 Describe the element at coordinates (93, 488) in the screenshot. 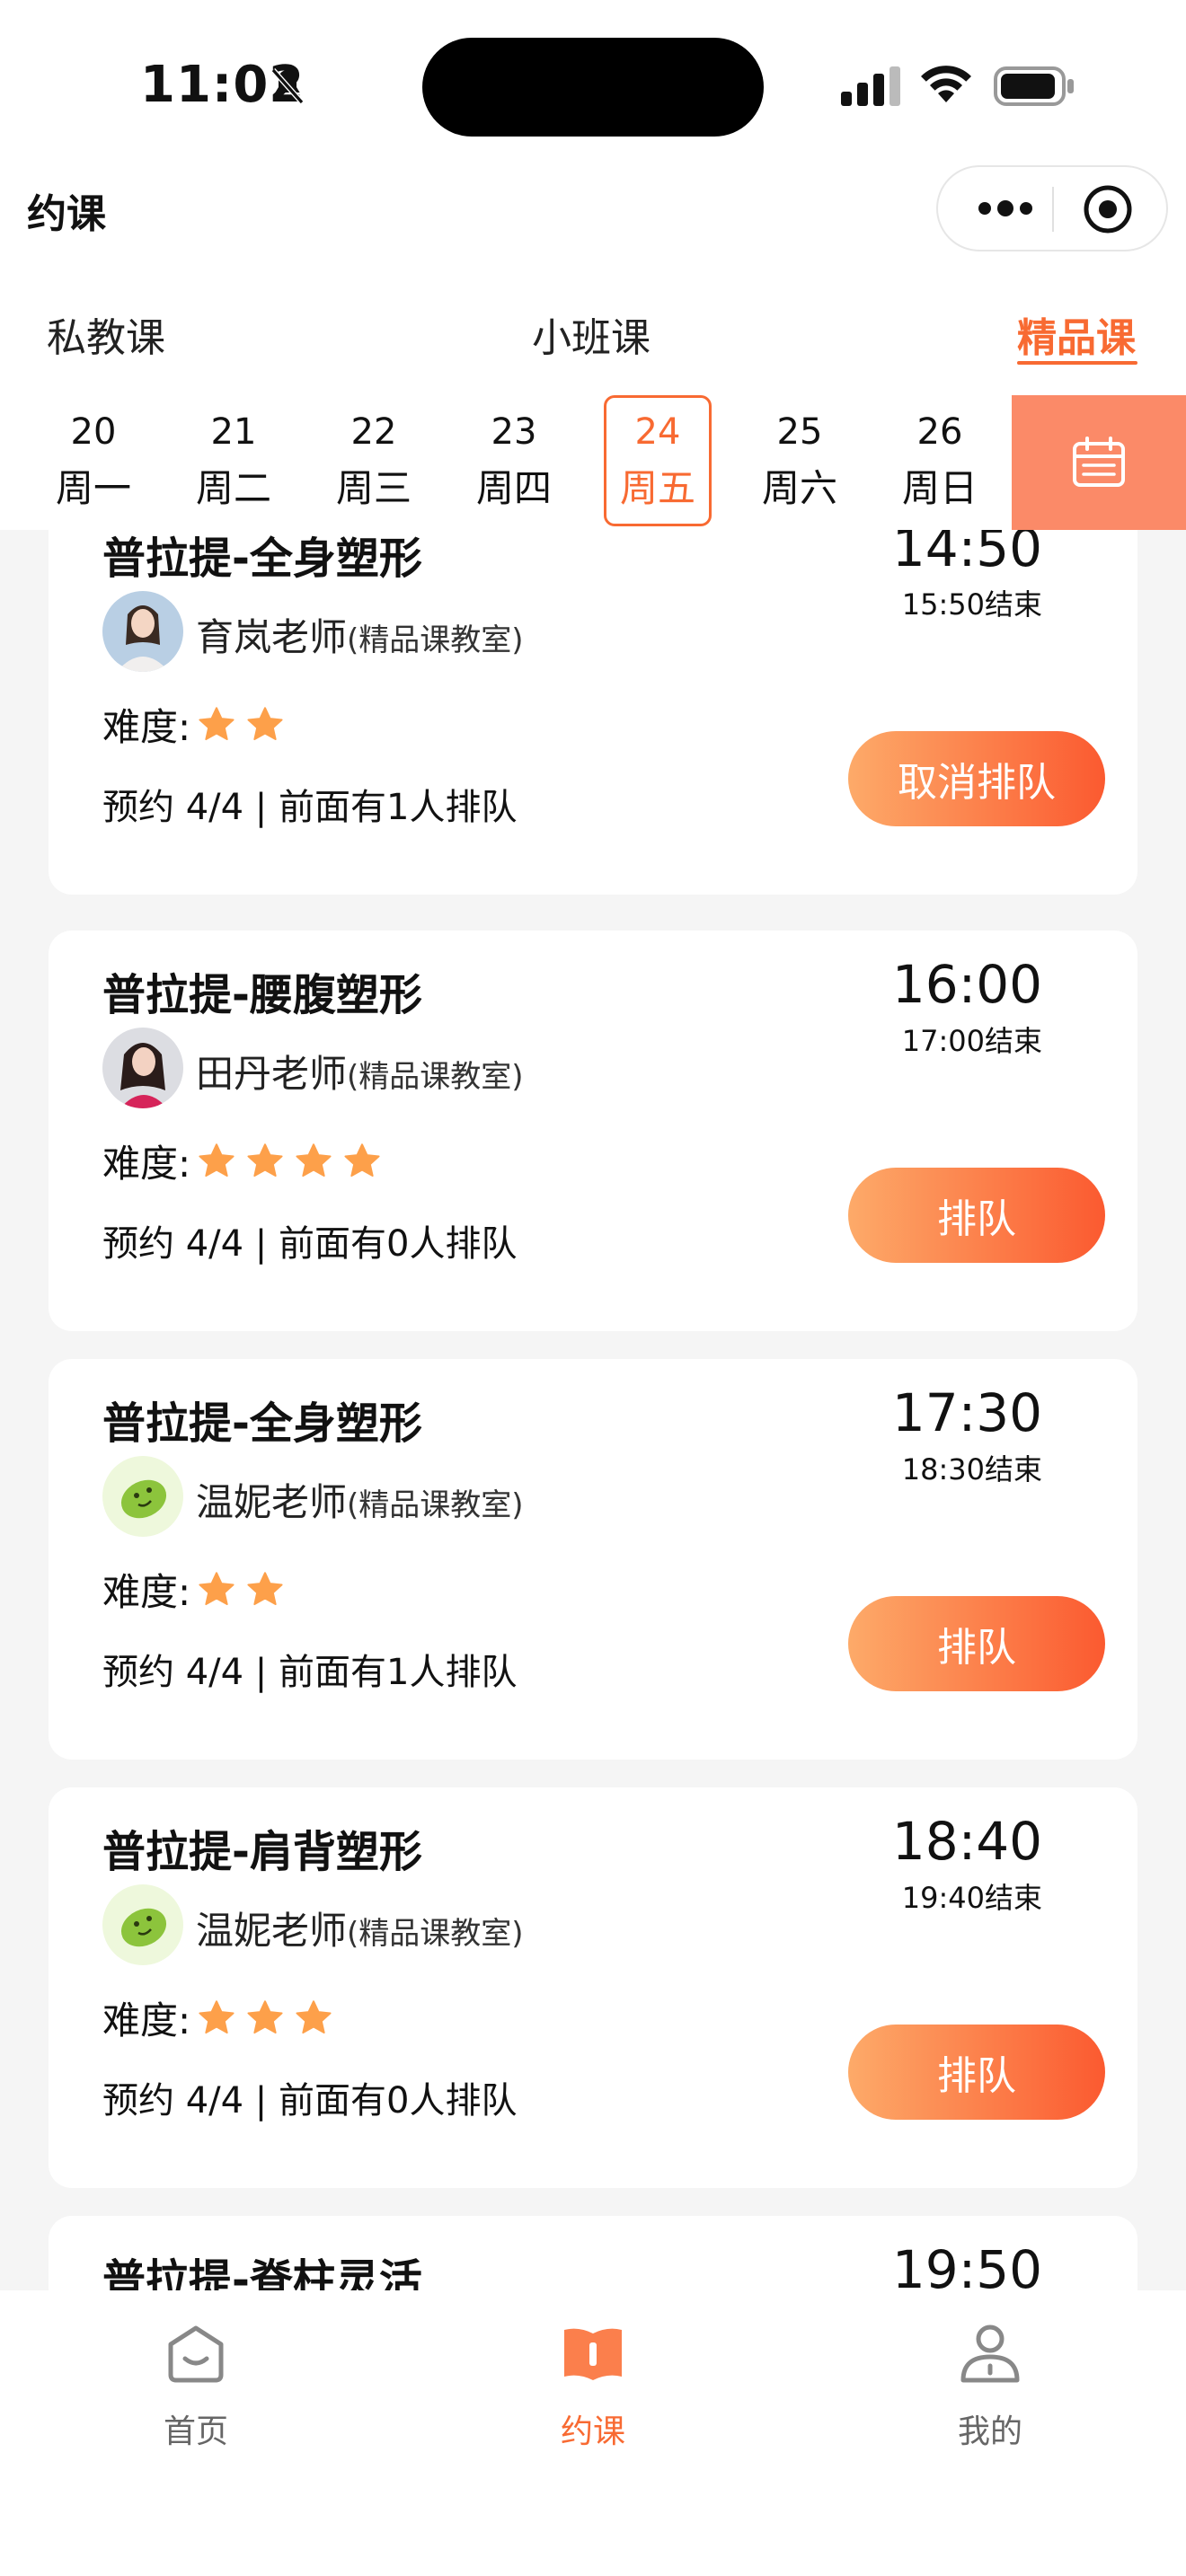

I see `date-weekday: 周一` at that location.